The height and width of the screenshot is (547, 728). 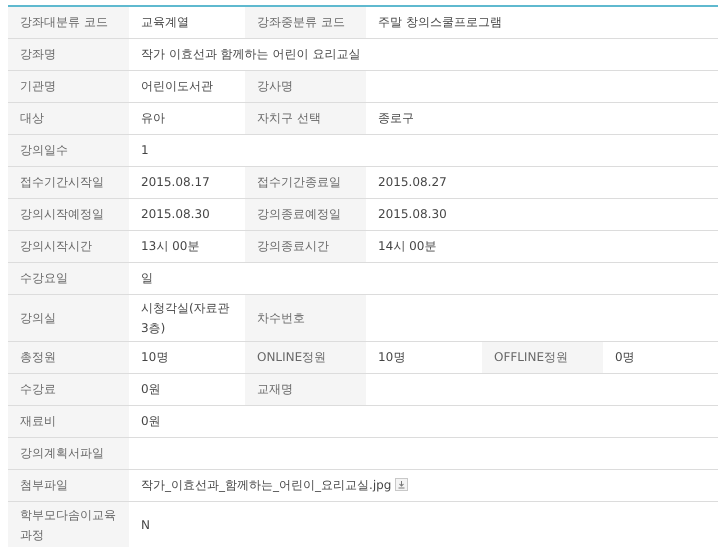 I want to click on field-value: 14시 00분, so click(x=542, y=246).